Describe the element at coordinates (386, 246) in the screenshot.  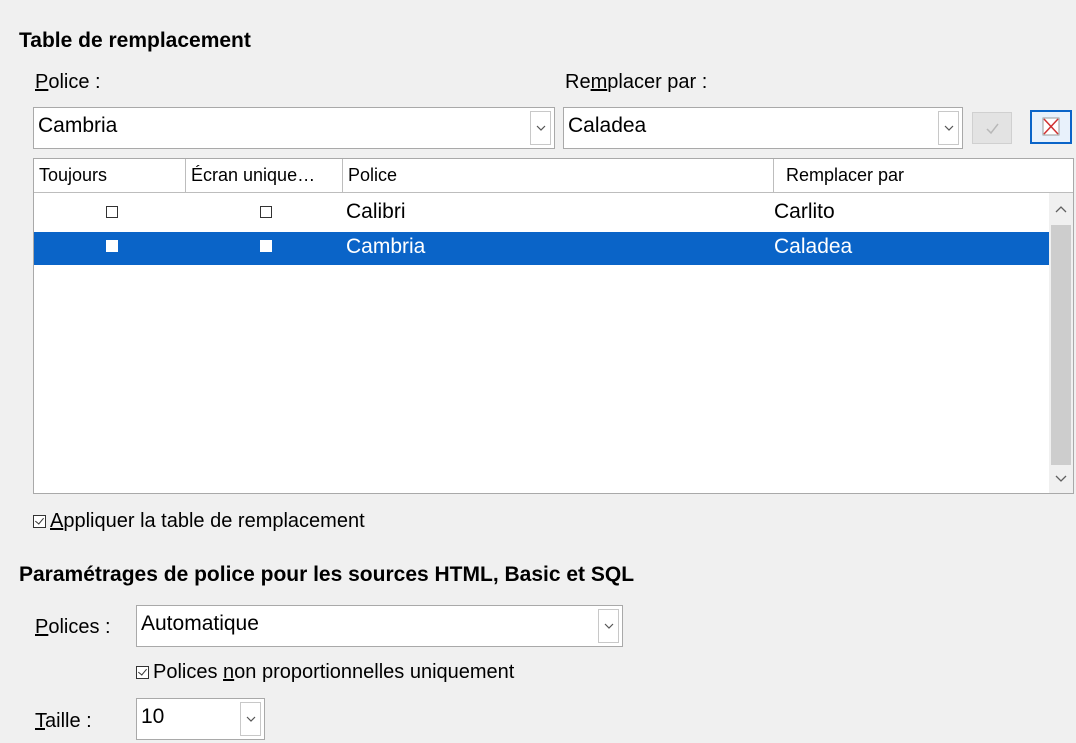
I see `font-cell: Cambria` at that location.